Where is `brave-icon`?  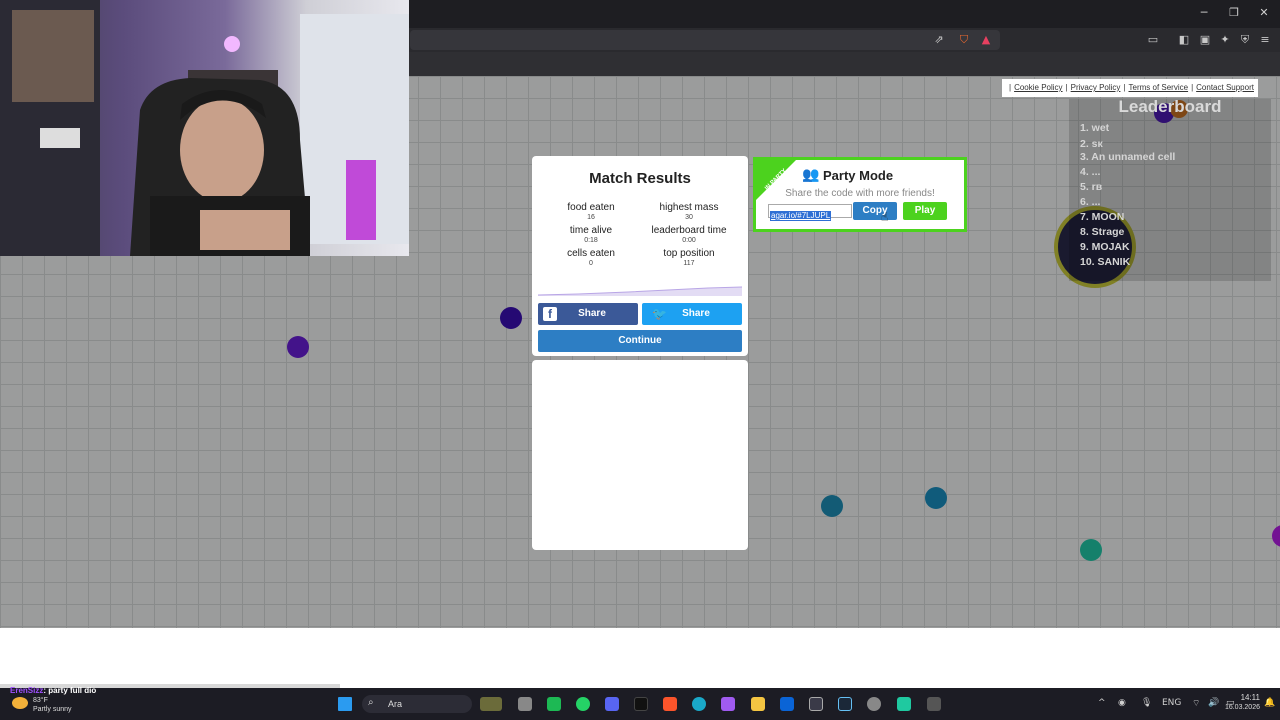 brave-icon is located at coordinates (670, 704).